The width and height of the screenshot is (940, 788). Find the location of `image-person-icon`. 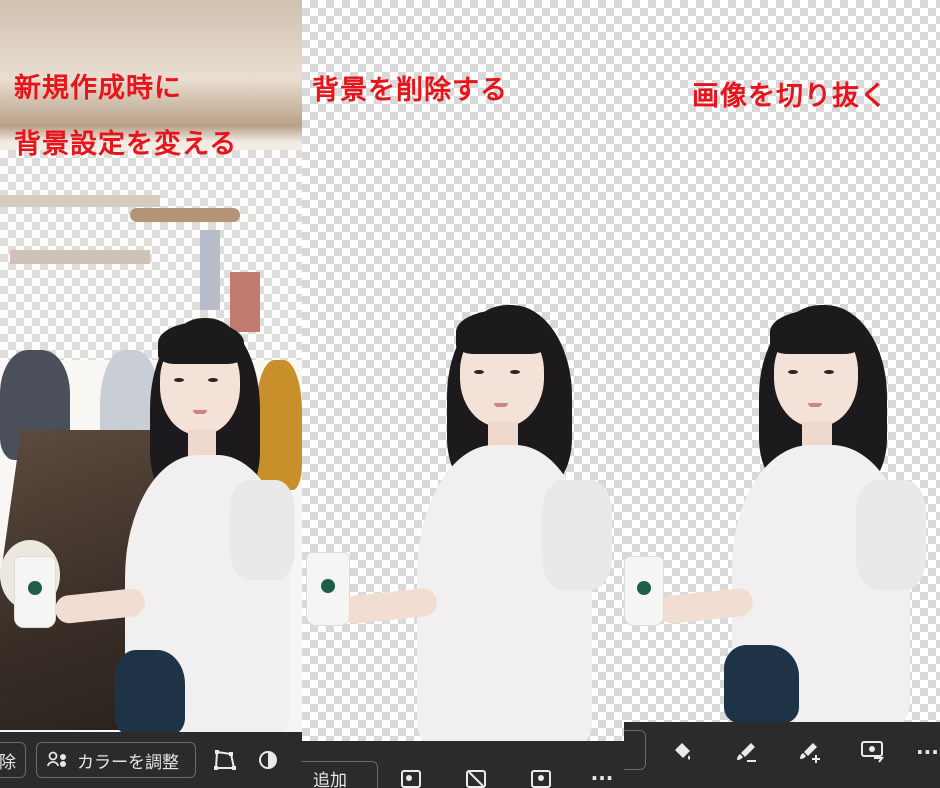

image-person-icon is located at coordinates (541, 778).